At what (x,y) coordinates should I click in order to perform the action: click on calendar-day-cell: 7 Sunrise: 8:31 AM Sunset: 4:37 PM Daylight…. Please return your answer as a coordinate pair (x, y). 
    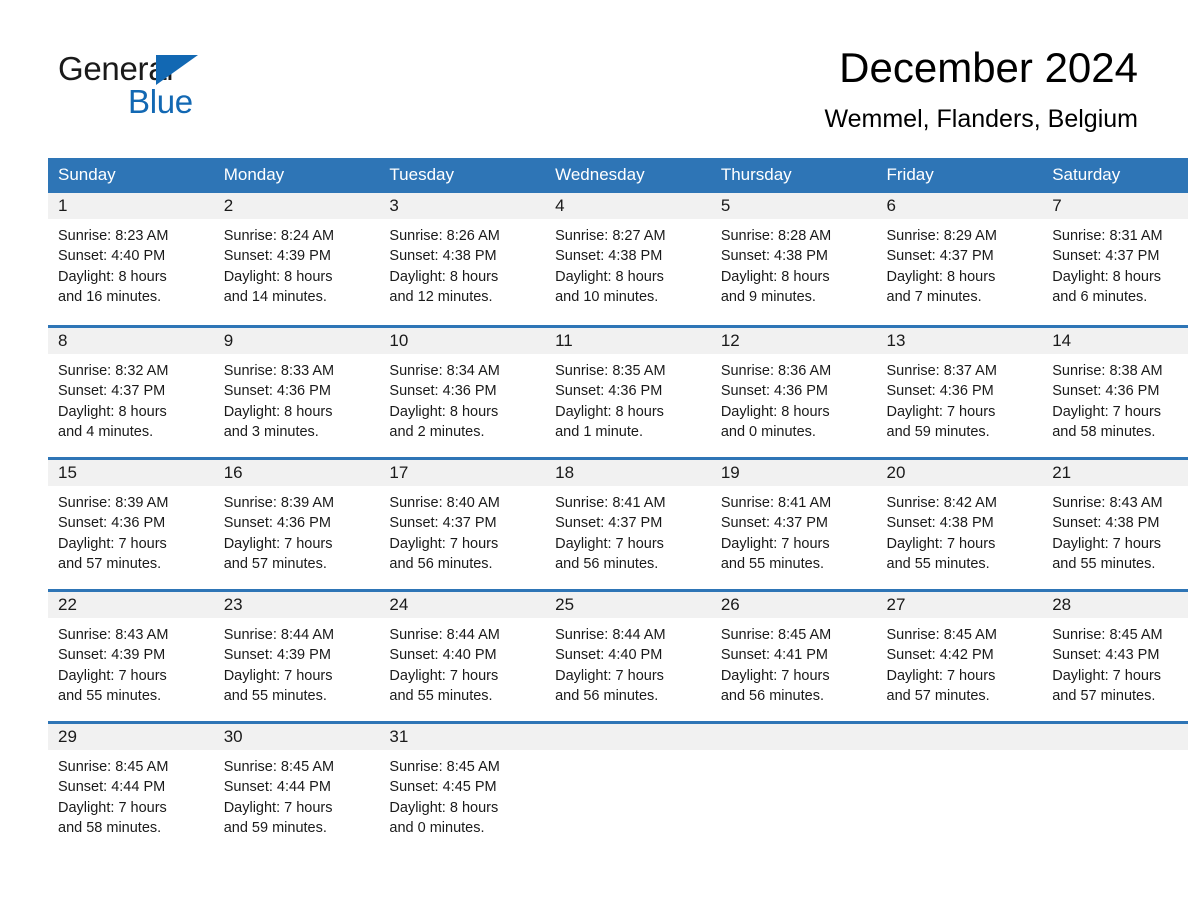
    Looking at the image, I should click on (1115, 259).